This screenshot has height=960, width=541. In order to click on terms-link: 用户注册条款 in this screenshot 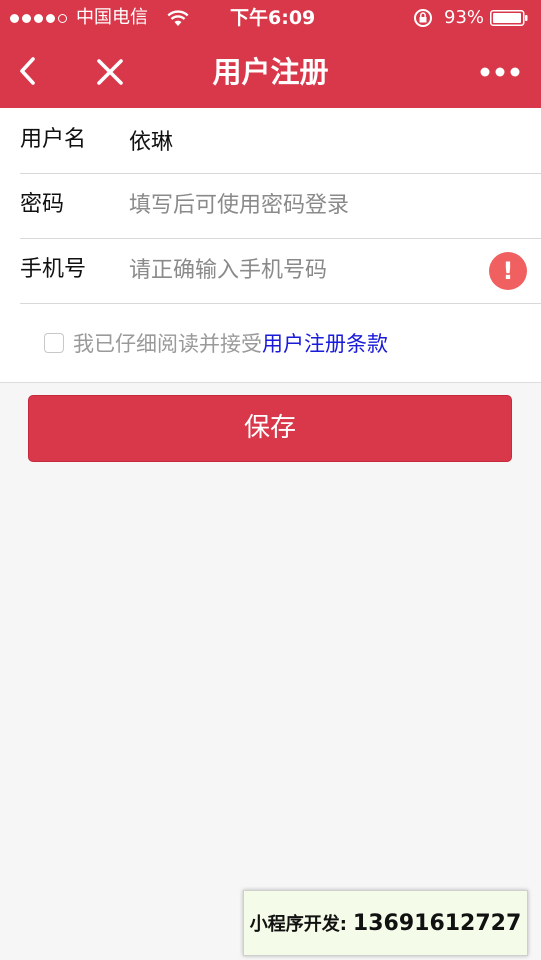, I will do `click(325, 343)`.